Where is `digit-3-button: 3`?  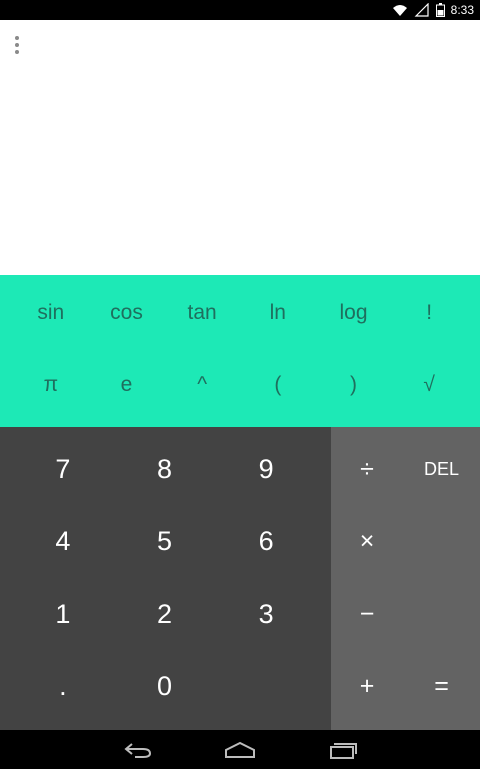 digit-3-button: 3 is located at coordinates (266, 614).